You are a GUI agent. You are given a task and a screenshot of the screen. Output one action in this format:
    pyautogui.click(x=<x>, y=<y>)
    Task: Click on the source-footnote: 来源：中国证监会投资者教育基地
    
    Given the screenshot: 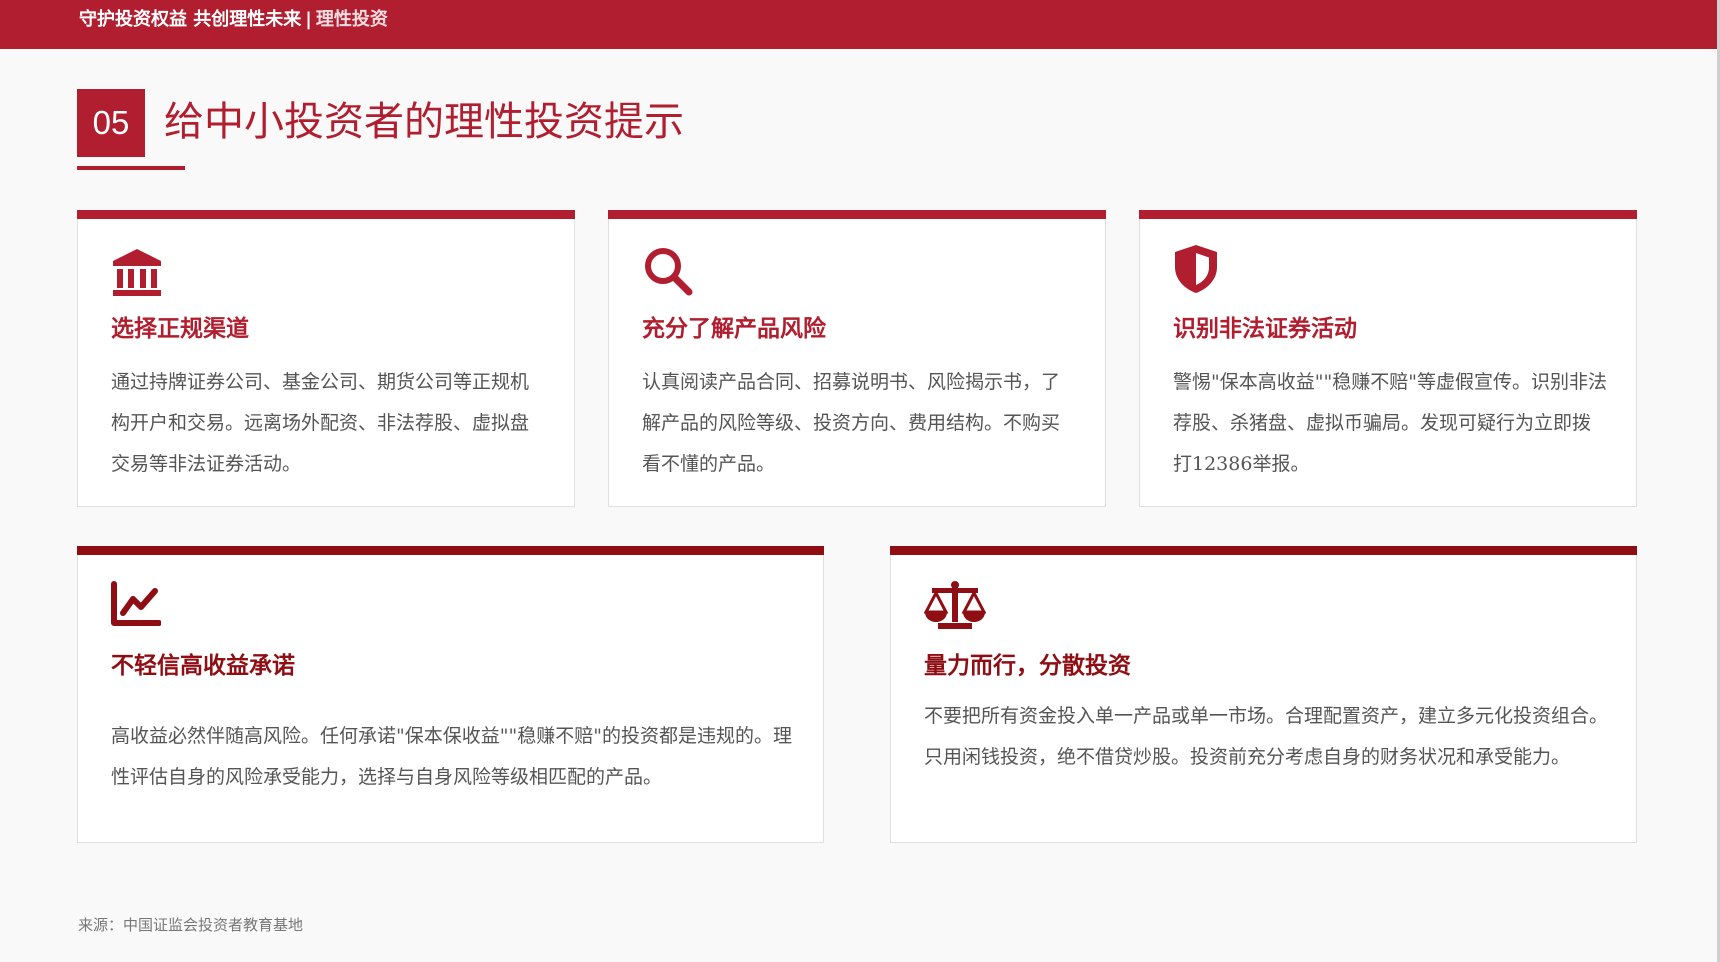 What is the action you would take?
    pyautogui.click(x=191, y=925)
    